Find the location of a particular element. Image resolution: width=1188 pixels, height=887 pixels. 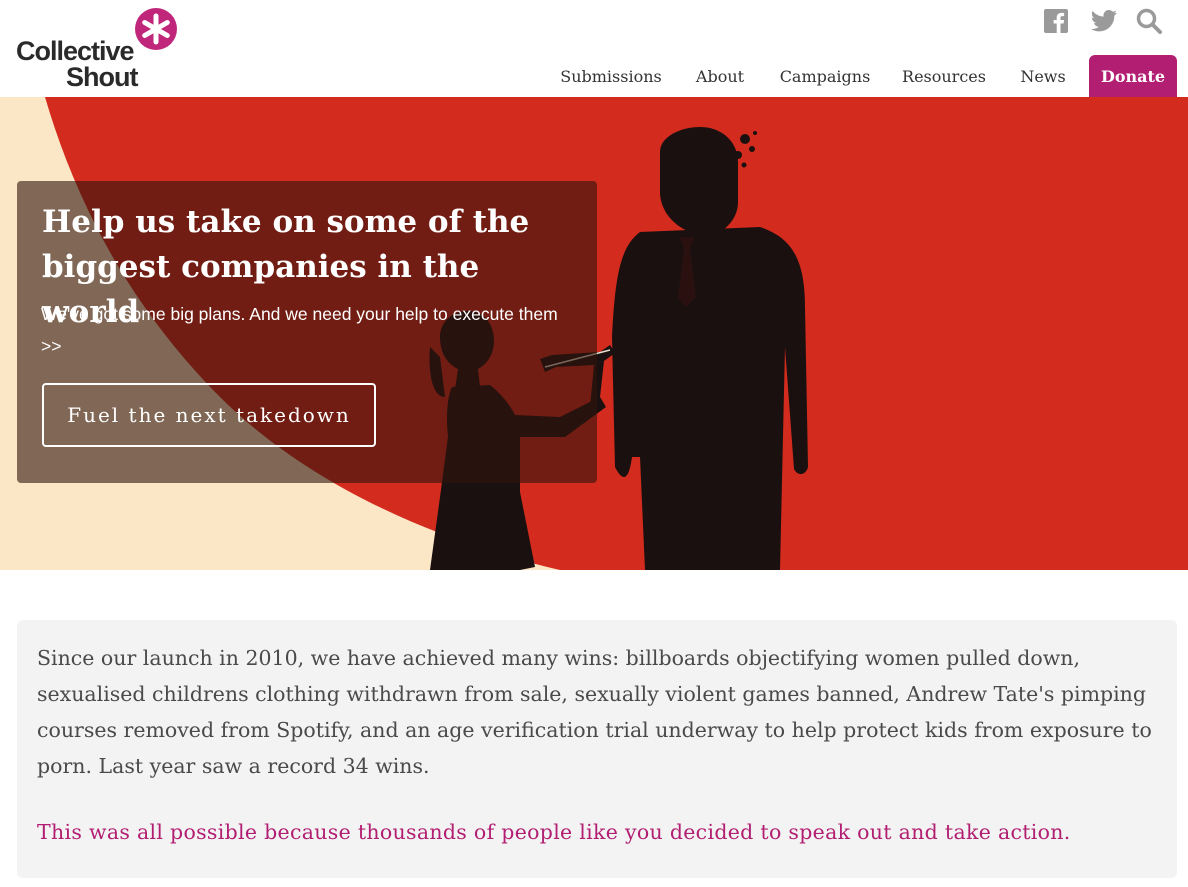

nav-resources: Resources is located at coordinates (944, 76).